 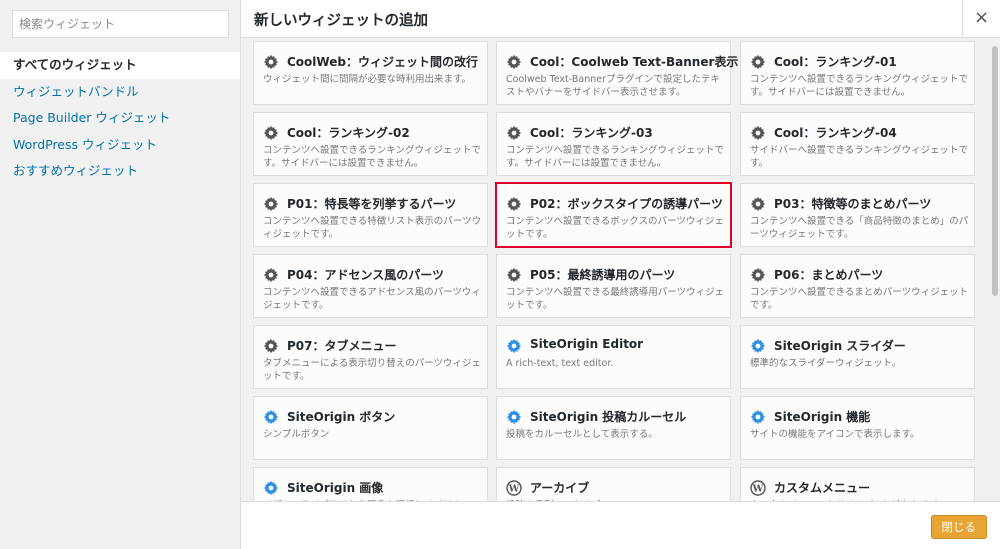 I want to click on widget-title: SiteOrigin ボタン, so click(x=341, y=417).